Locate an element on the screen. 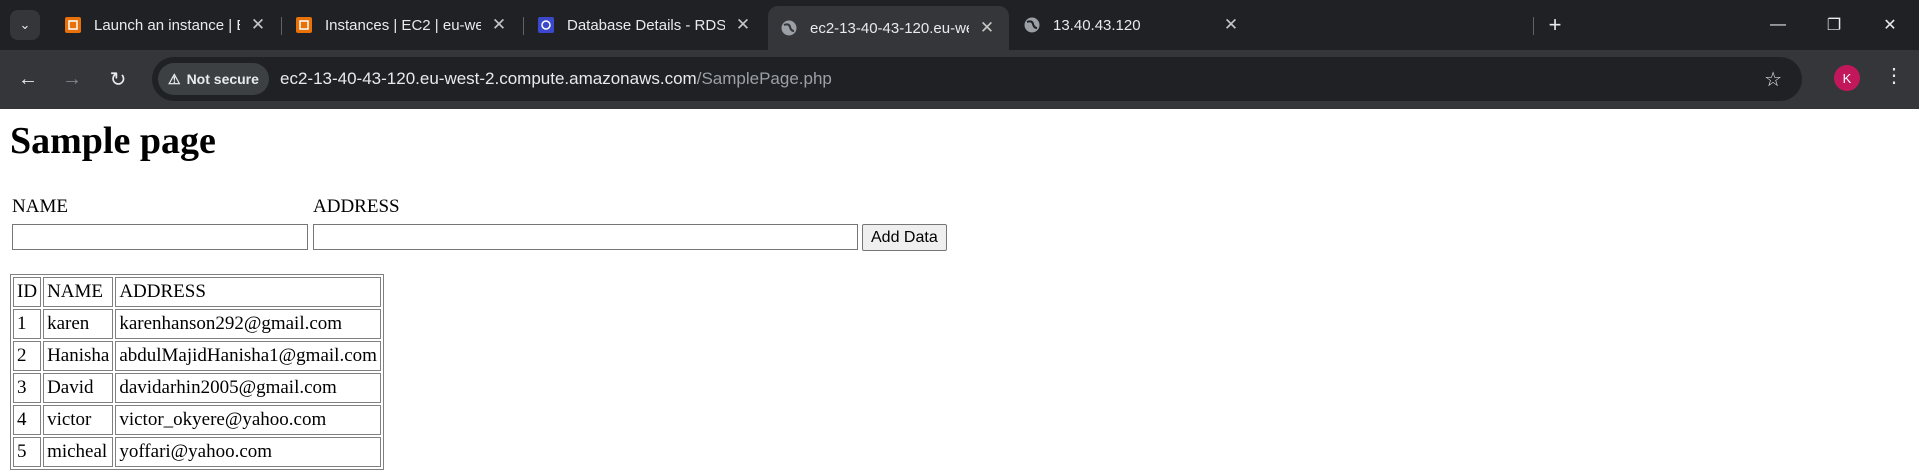  page-title: Sample page is located at coordinates (113, 141).